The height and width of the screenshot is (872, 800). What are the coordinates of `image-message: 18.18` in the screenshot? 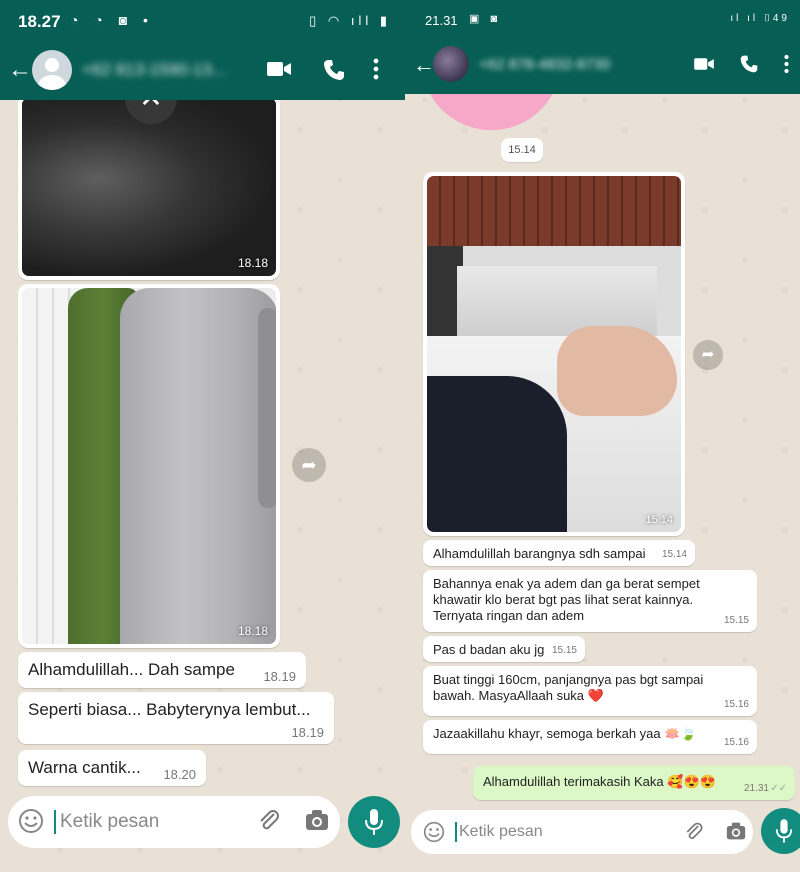 It's located at (149, 466).